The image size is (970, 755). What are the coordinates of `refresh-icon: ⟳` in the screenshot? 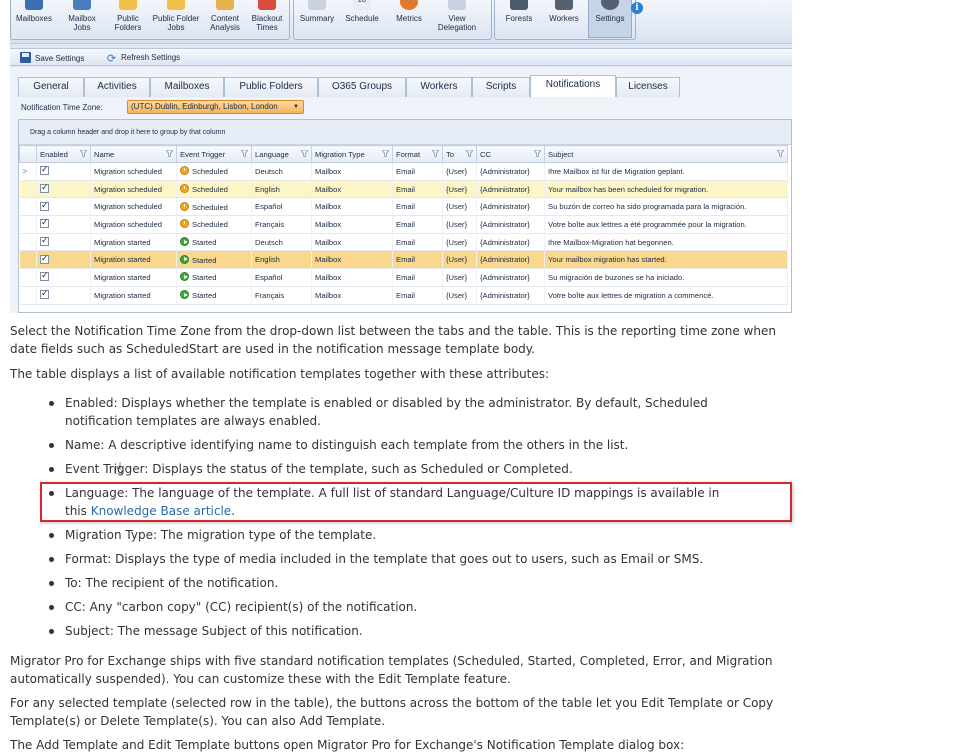 It's located at (111, 59).